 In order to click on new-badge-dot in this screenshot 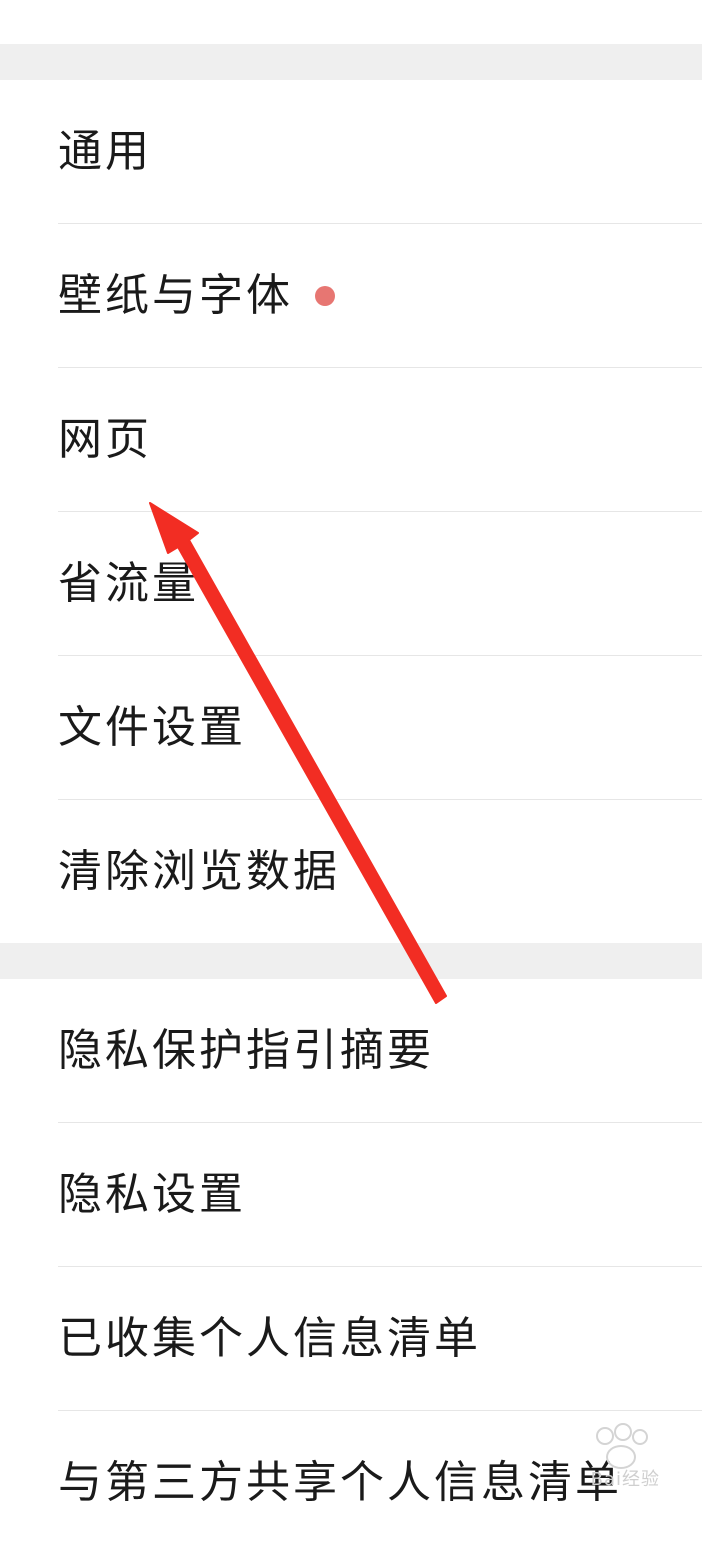, I will do `click(325, 296)`.